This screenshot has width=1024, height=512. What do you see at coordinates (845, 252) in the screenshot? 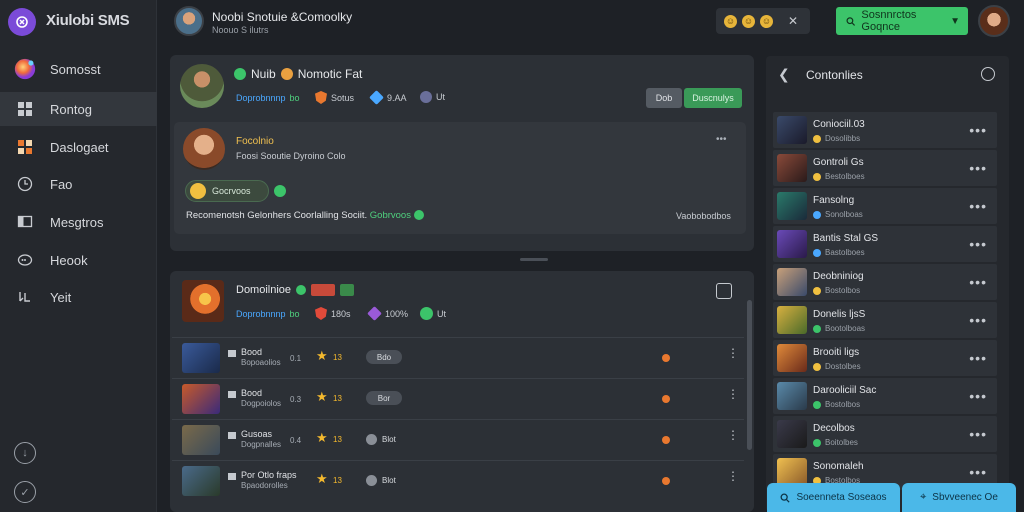
I see `item-sub: Bastolboes` at bounding box center [845, 252].